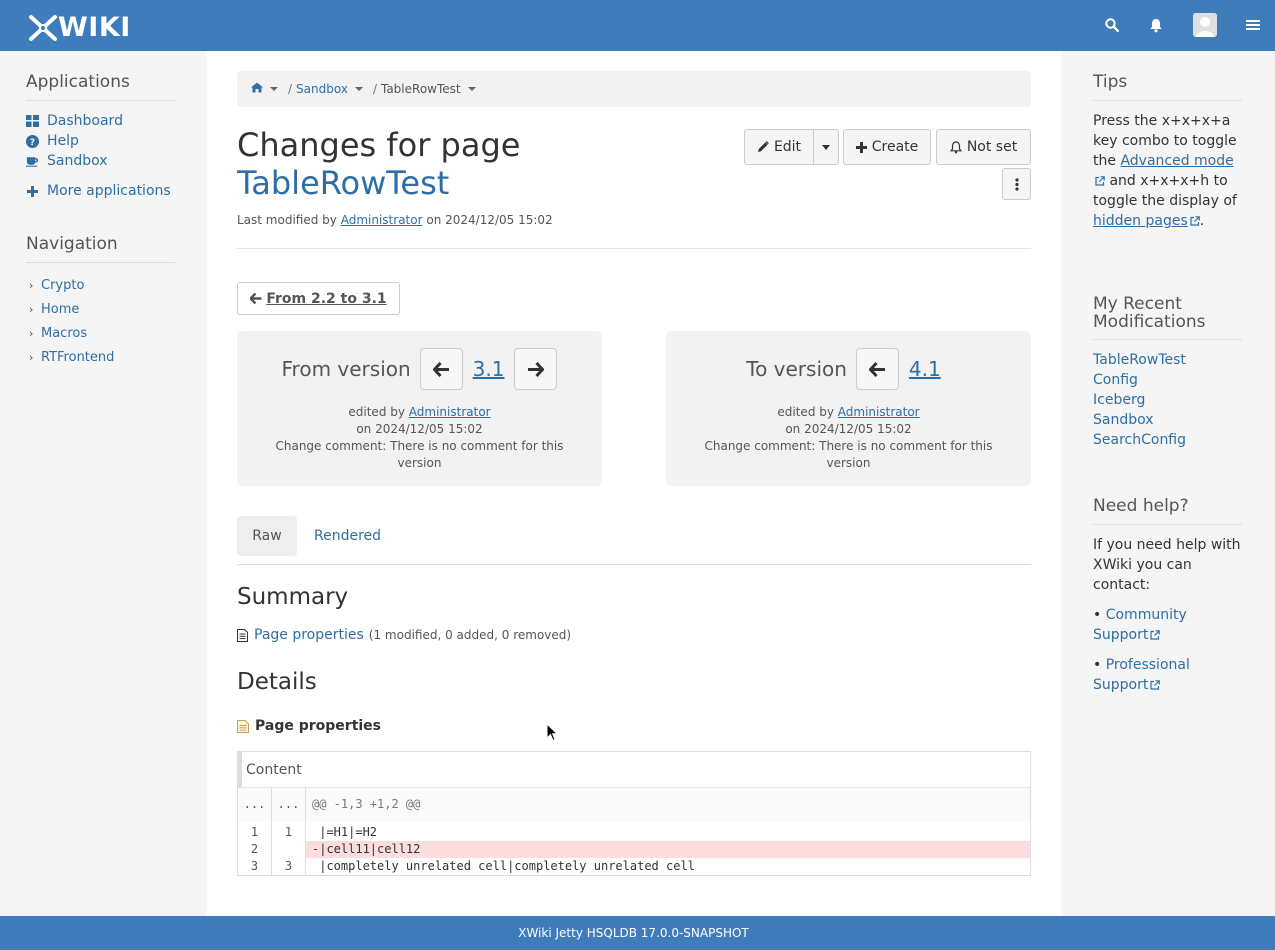 The width and height of the screenshot is (1275, 950). I want to click on recent-item: TableRowTest, so click(1167, 360).